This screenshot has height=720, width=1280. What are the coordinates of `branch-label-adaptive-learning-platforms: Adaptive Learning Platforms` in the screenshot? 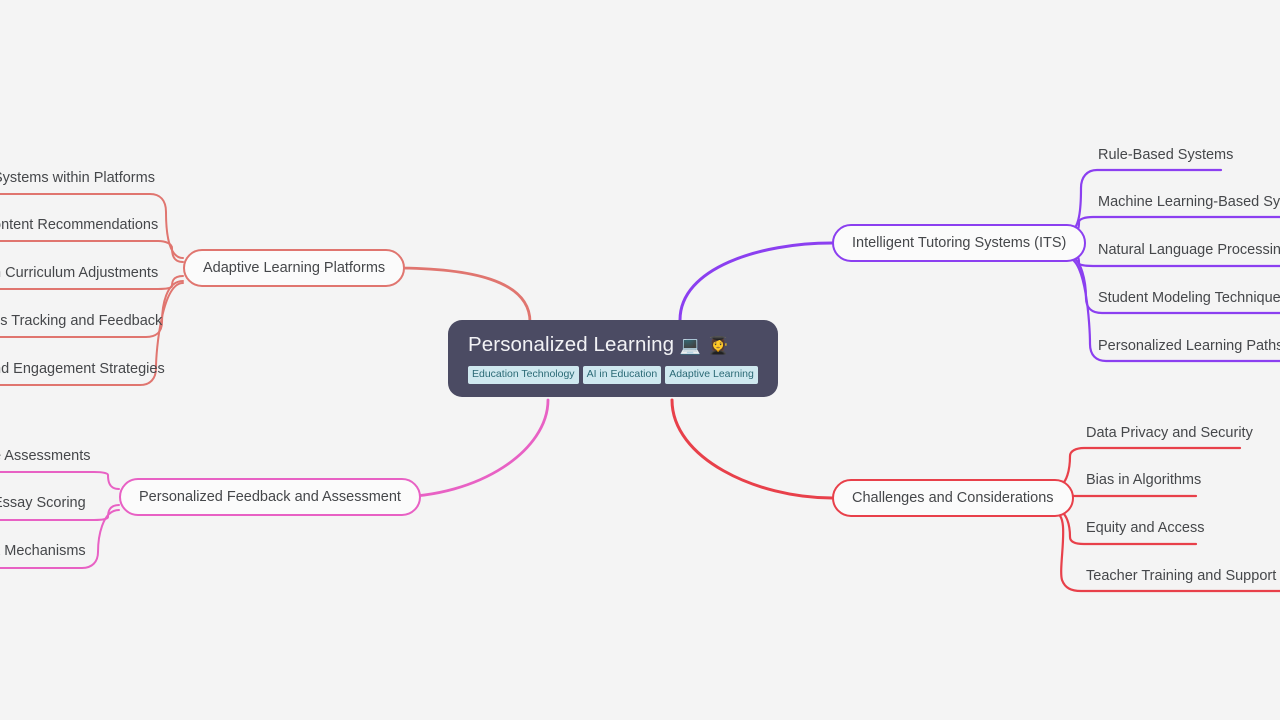 It's located at (294, 268).